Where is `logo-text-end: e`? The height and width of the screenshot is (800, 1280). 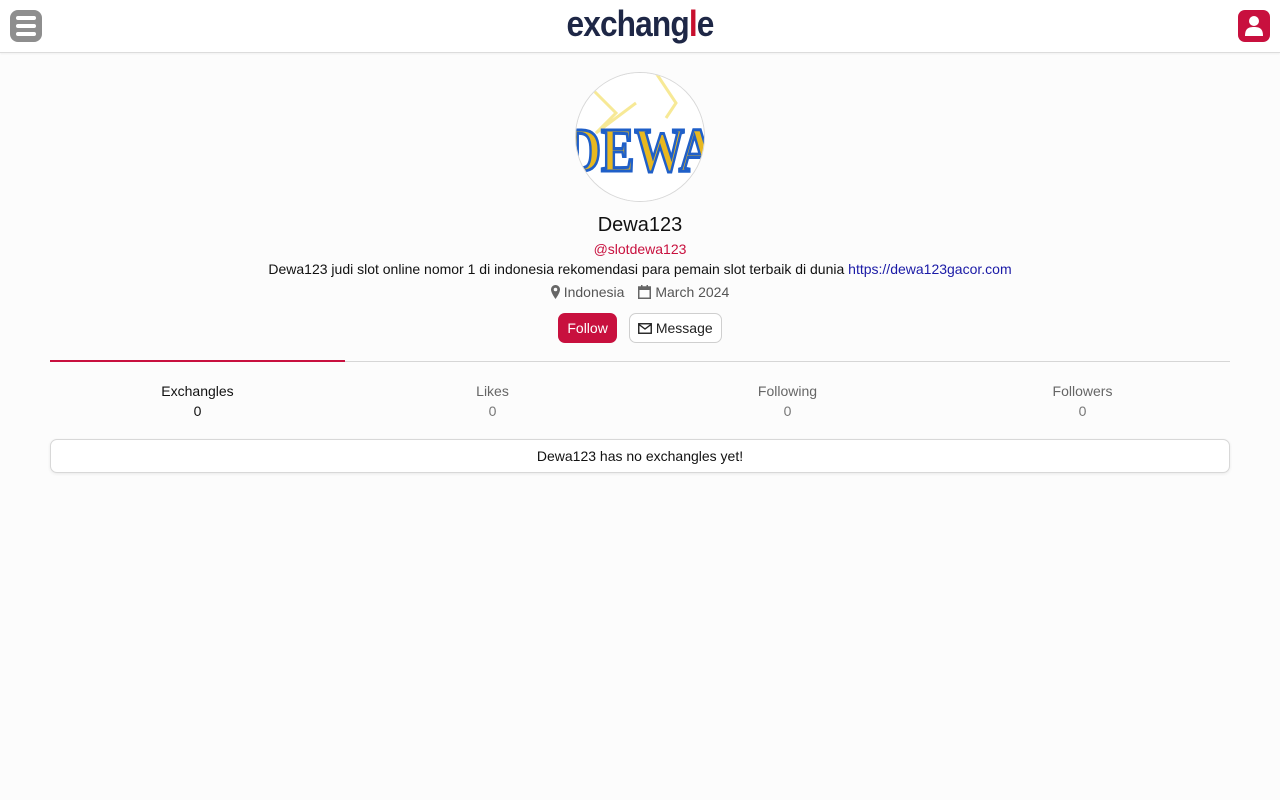 logo-text-end: e is located at coordinates (705, 23).